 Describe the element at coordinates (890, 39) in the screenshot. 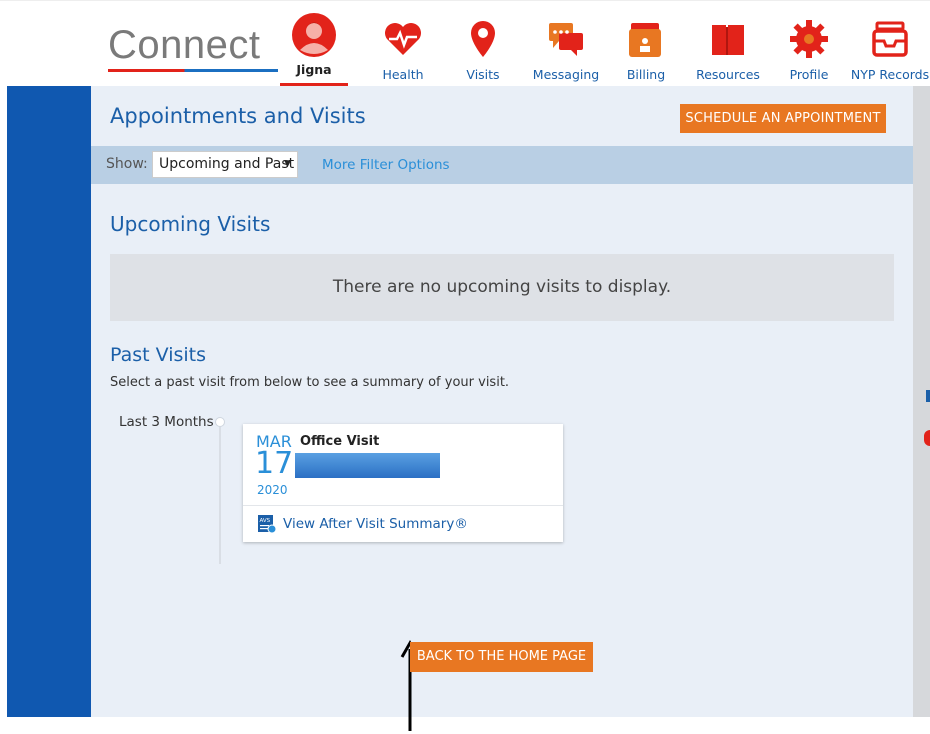

I see `inbox-tray-icon` at that location.